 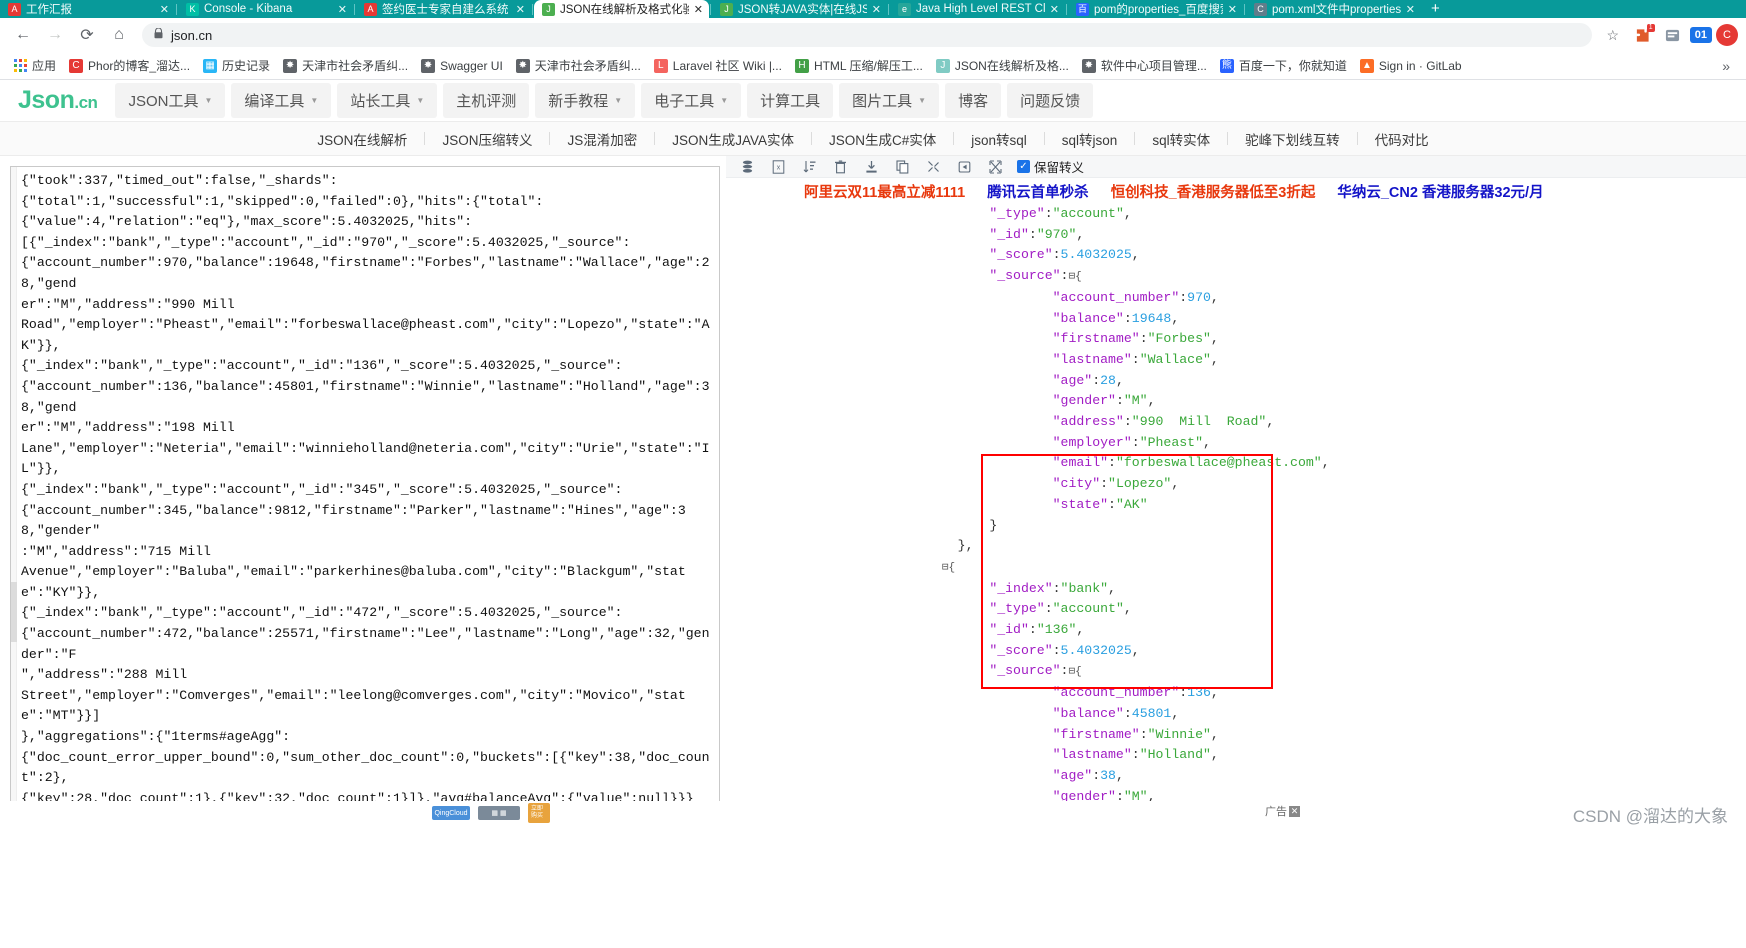 I want to click on home-icon: ⌂, so click(x=119, y=35).